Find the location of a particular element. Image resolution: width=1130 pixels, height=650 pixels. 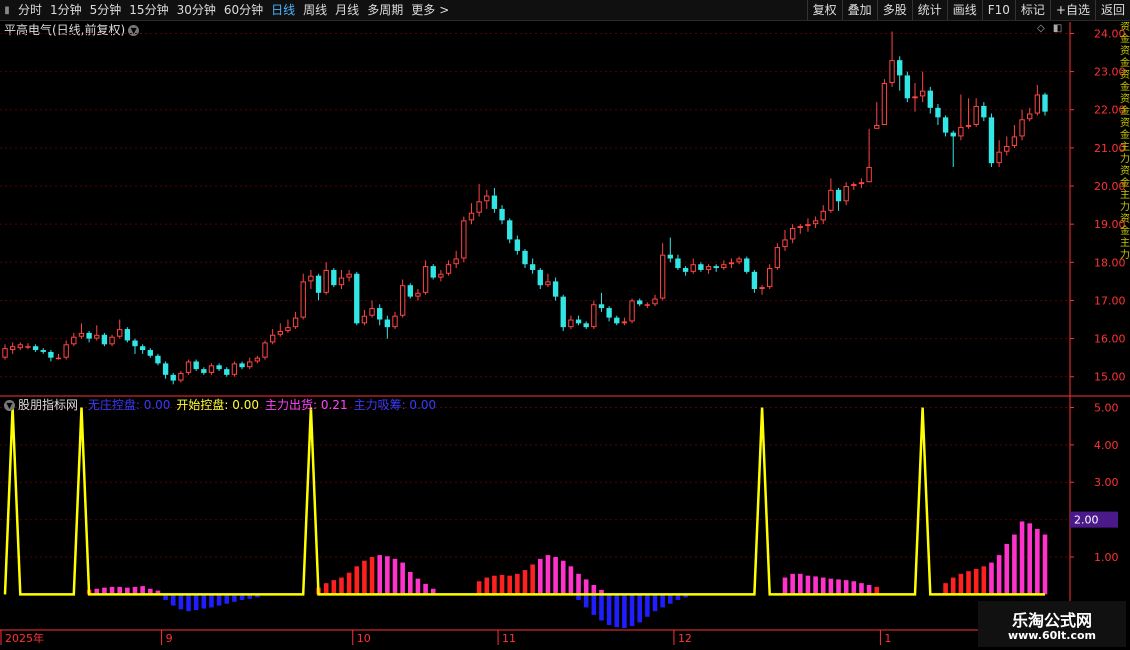

watermark: 乐淘公式网 www.60lt.com is located at coordinates (1052, 624).